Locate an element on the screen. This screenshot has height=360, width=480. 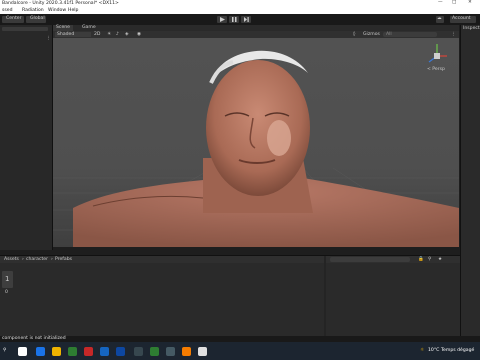
global-toggle: Global is located at coordinates (36, 19).